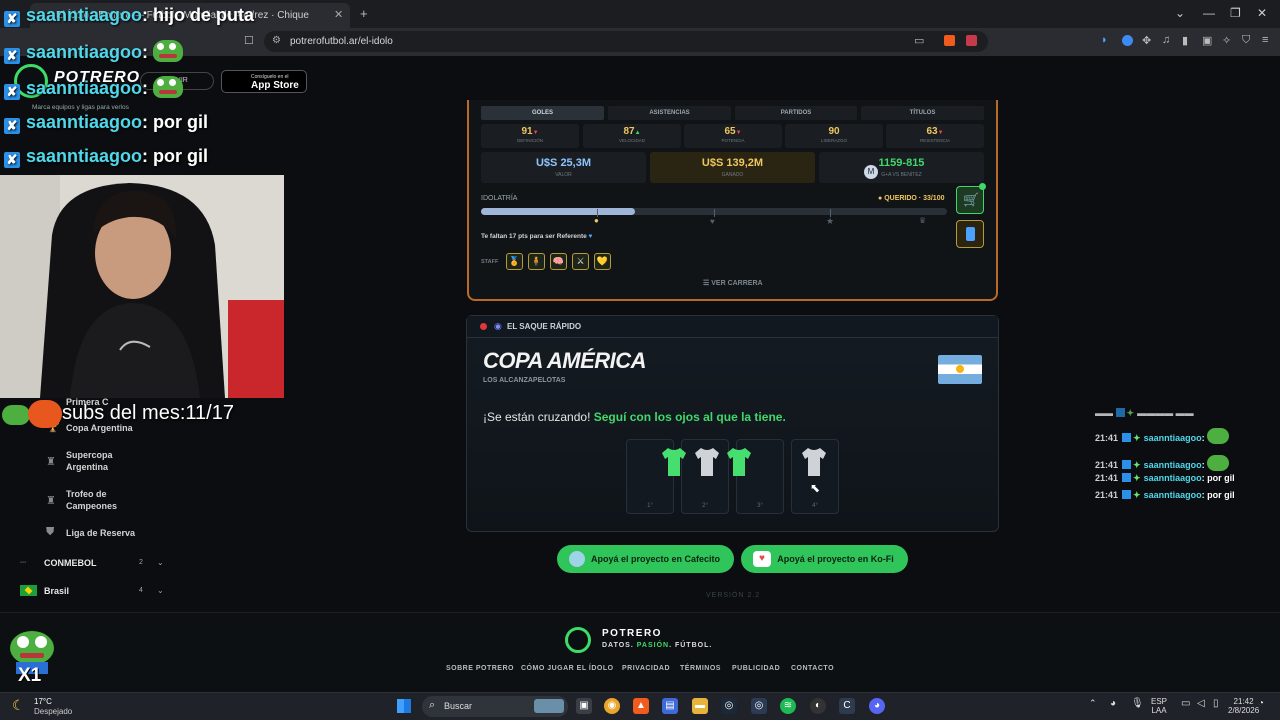 The height and width of the screenshot is (720, 1280). I want to click on vpn-icon: ⛉, so click(1246, 40).